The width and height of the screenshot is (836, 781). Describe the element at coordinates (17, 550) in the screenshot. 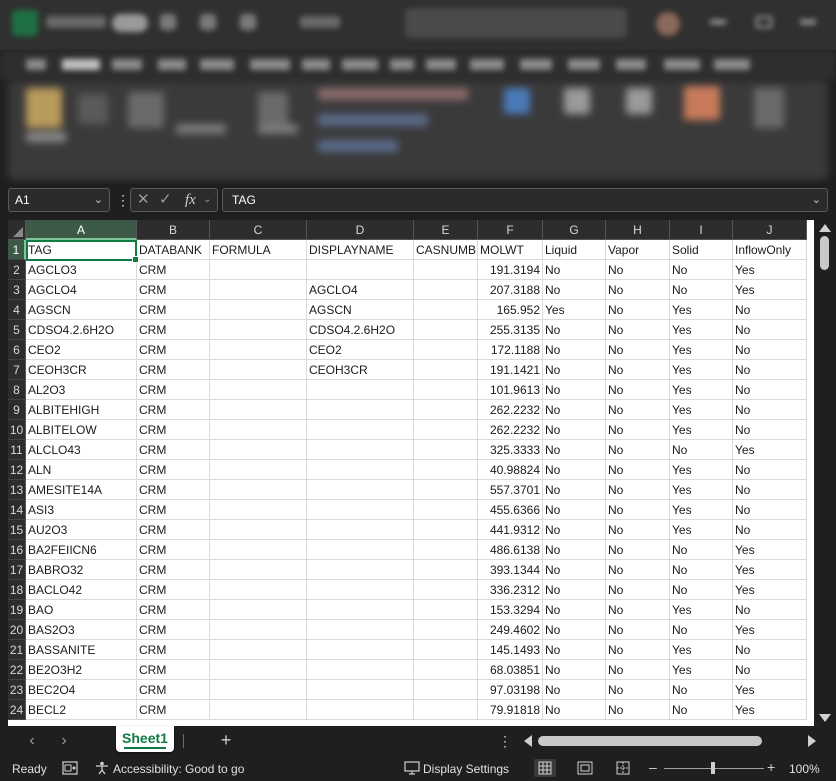

I see `row-header: 16` at that location.